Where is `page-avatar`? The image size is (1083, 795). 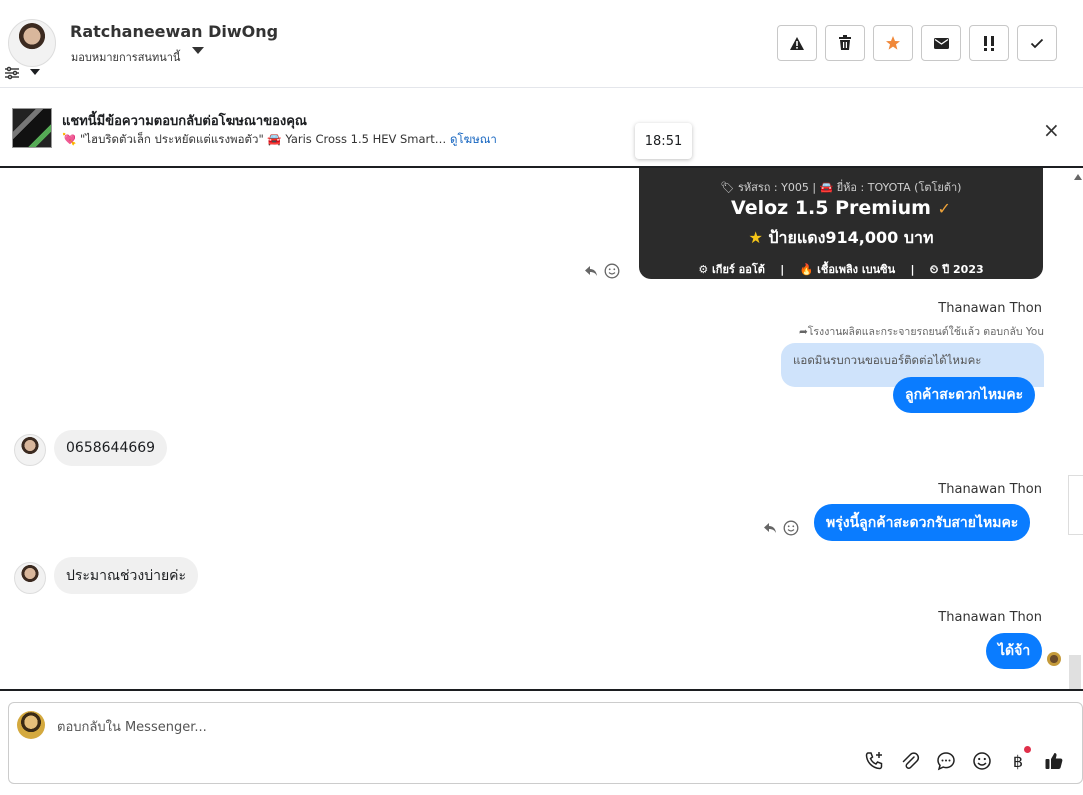 page-avatar is located at coordinates (31, 725).